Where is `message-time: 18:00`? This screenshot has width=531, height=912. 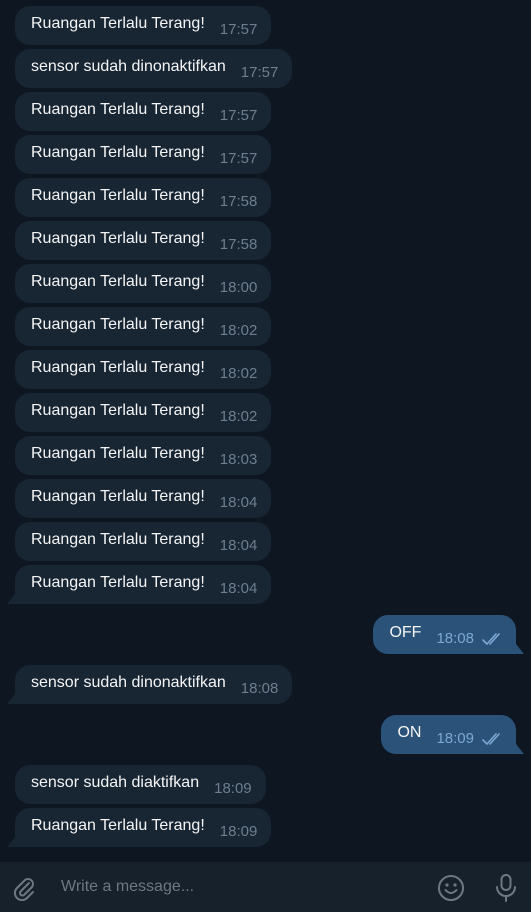
message-time: 18:00 is located at coordinates (238, 287).